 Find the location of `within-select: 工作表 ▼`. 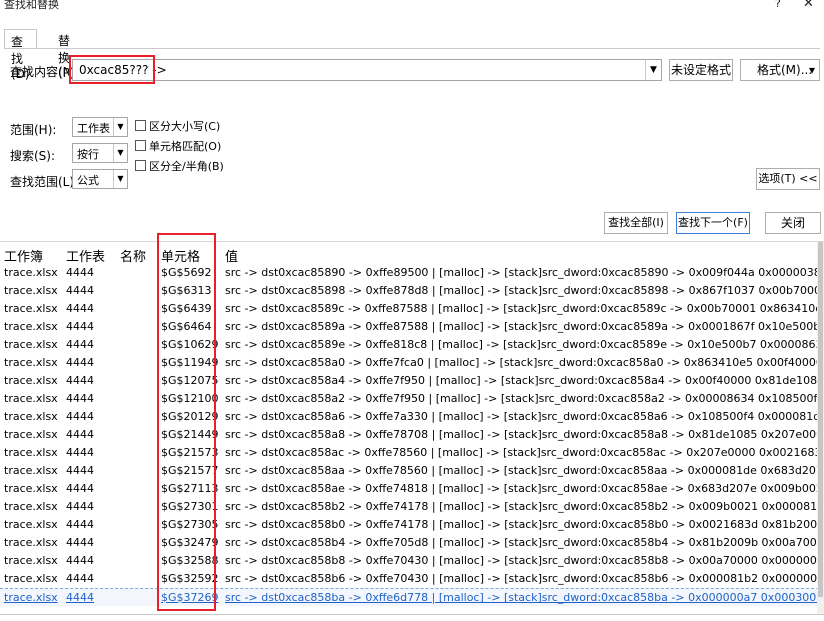

within-select: 工作表 ▼ is located at coordinates (100, 127).